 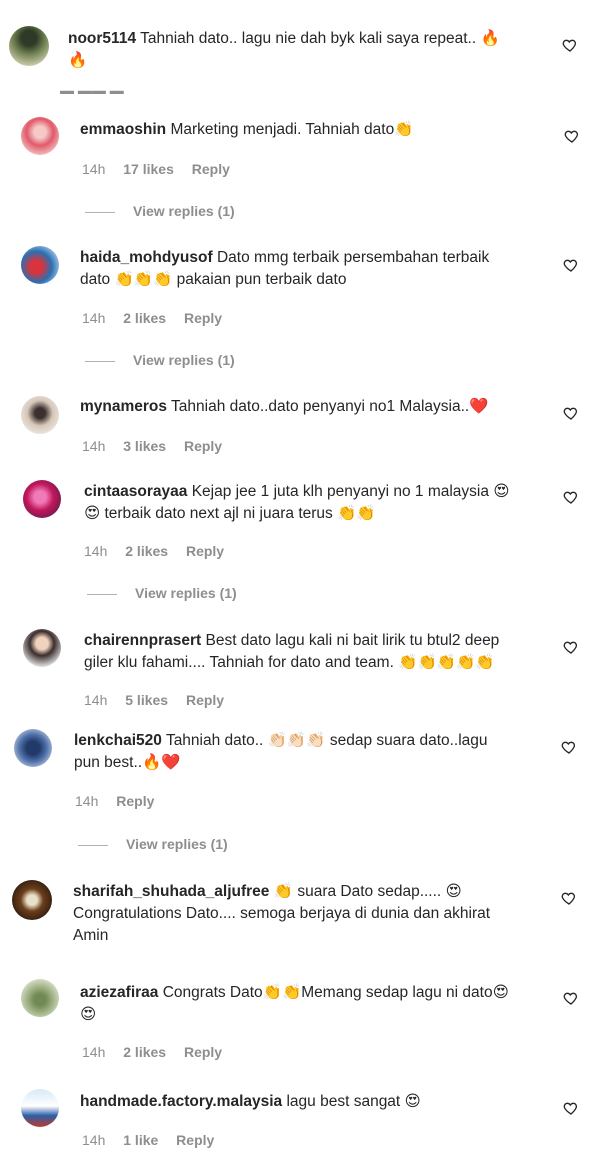 I want to click on comment-text-line3: Amin, so click(x=91, y=935).